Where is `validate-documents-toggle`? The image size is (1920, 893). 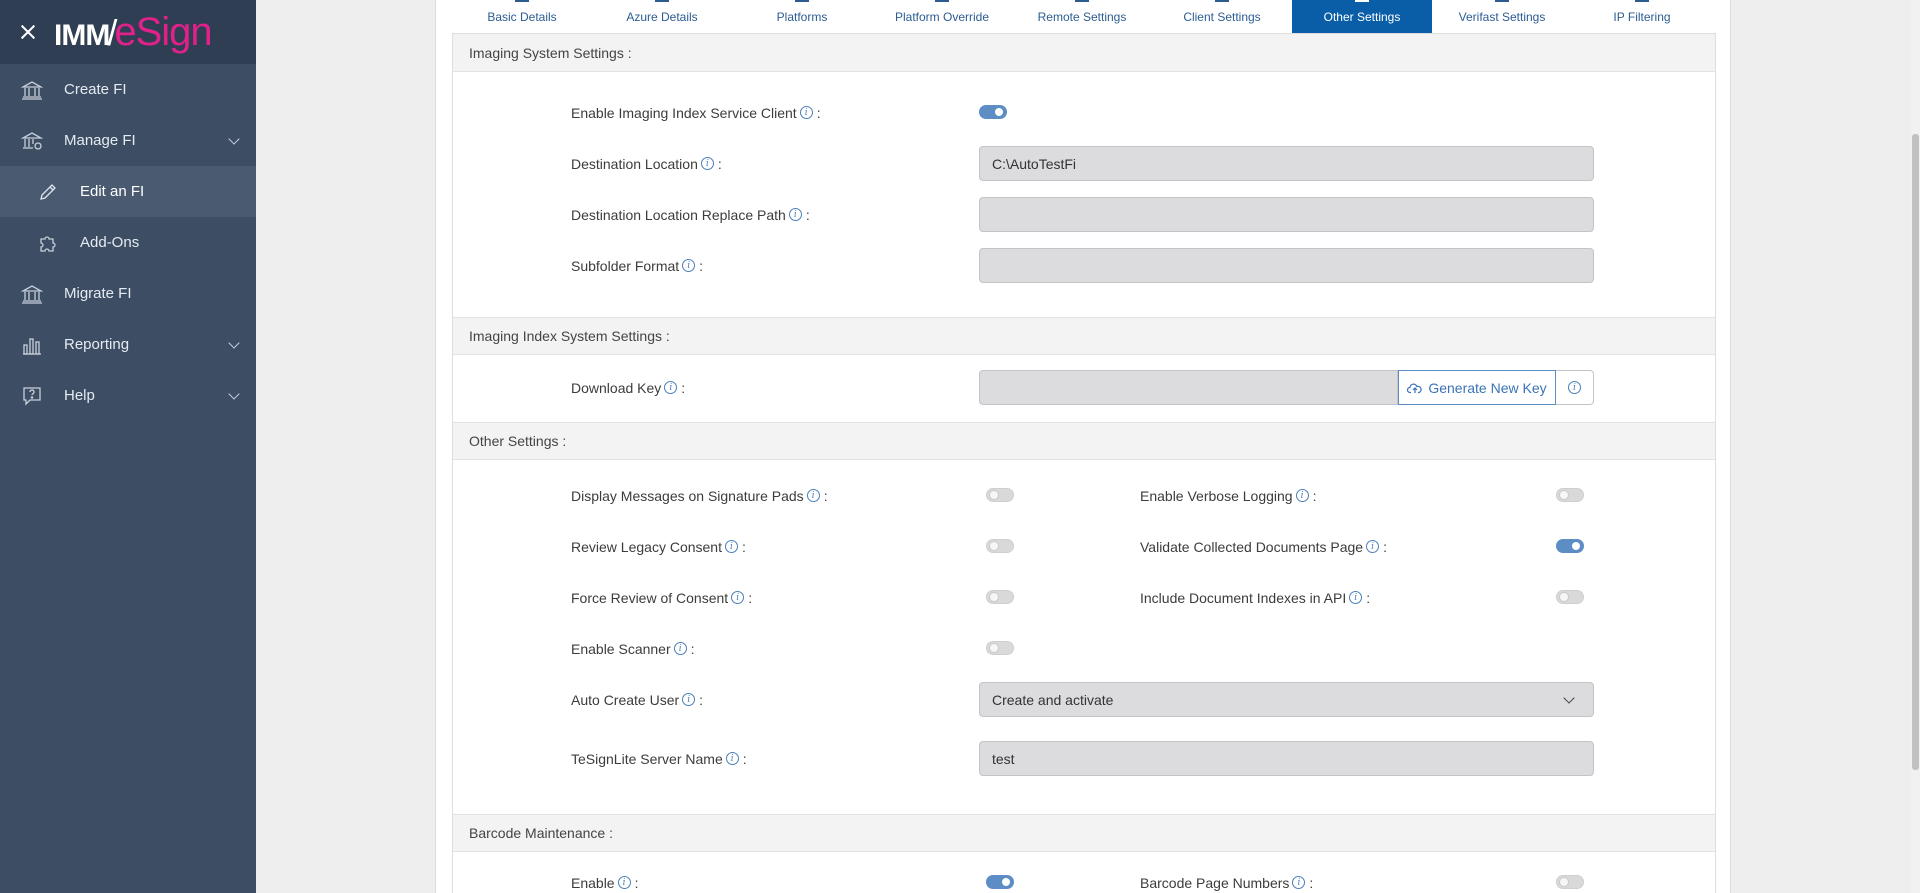 validate-documents-toggle is located at coordinates (1570, 546).